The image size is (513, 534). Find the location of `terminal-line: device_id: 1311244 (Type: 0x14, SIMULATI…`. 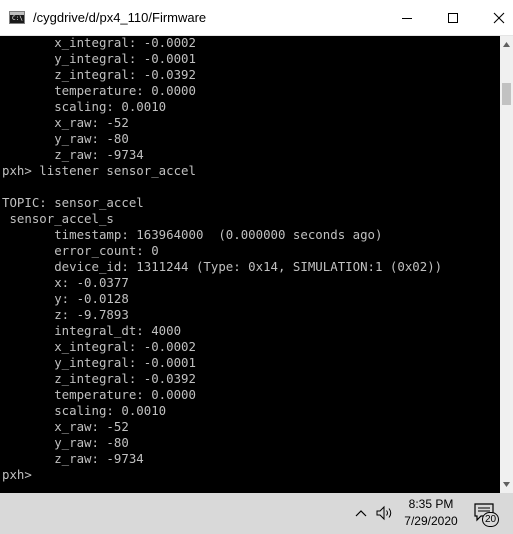

terminal-line: device_id: 1311244 (Type: 0x14, SIMULATI… is located at coordinates (222, 266).